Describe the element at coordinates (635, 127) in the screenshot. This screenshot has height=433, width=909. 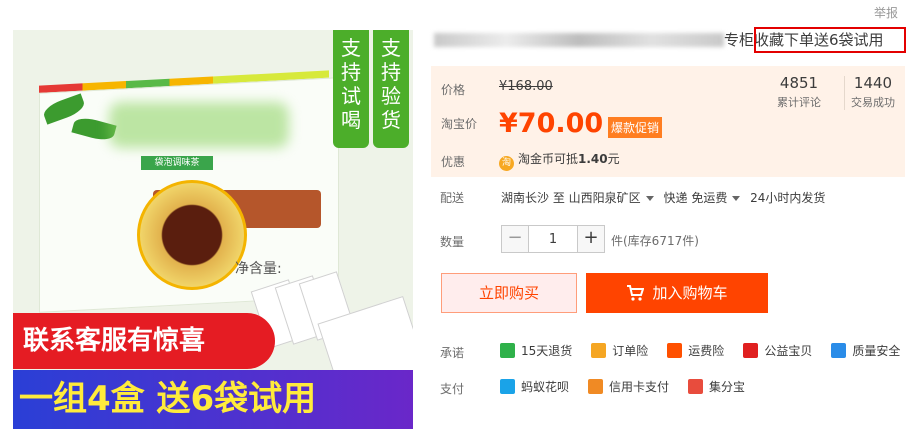
I see `promo-tag: 爆款促销` at that location.